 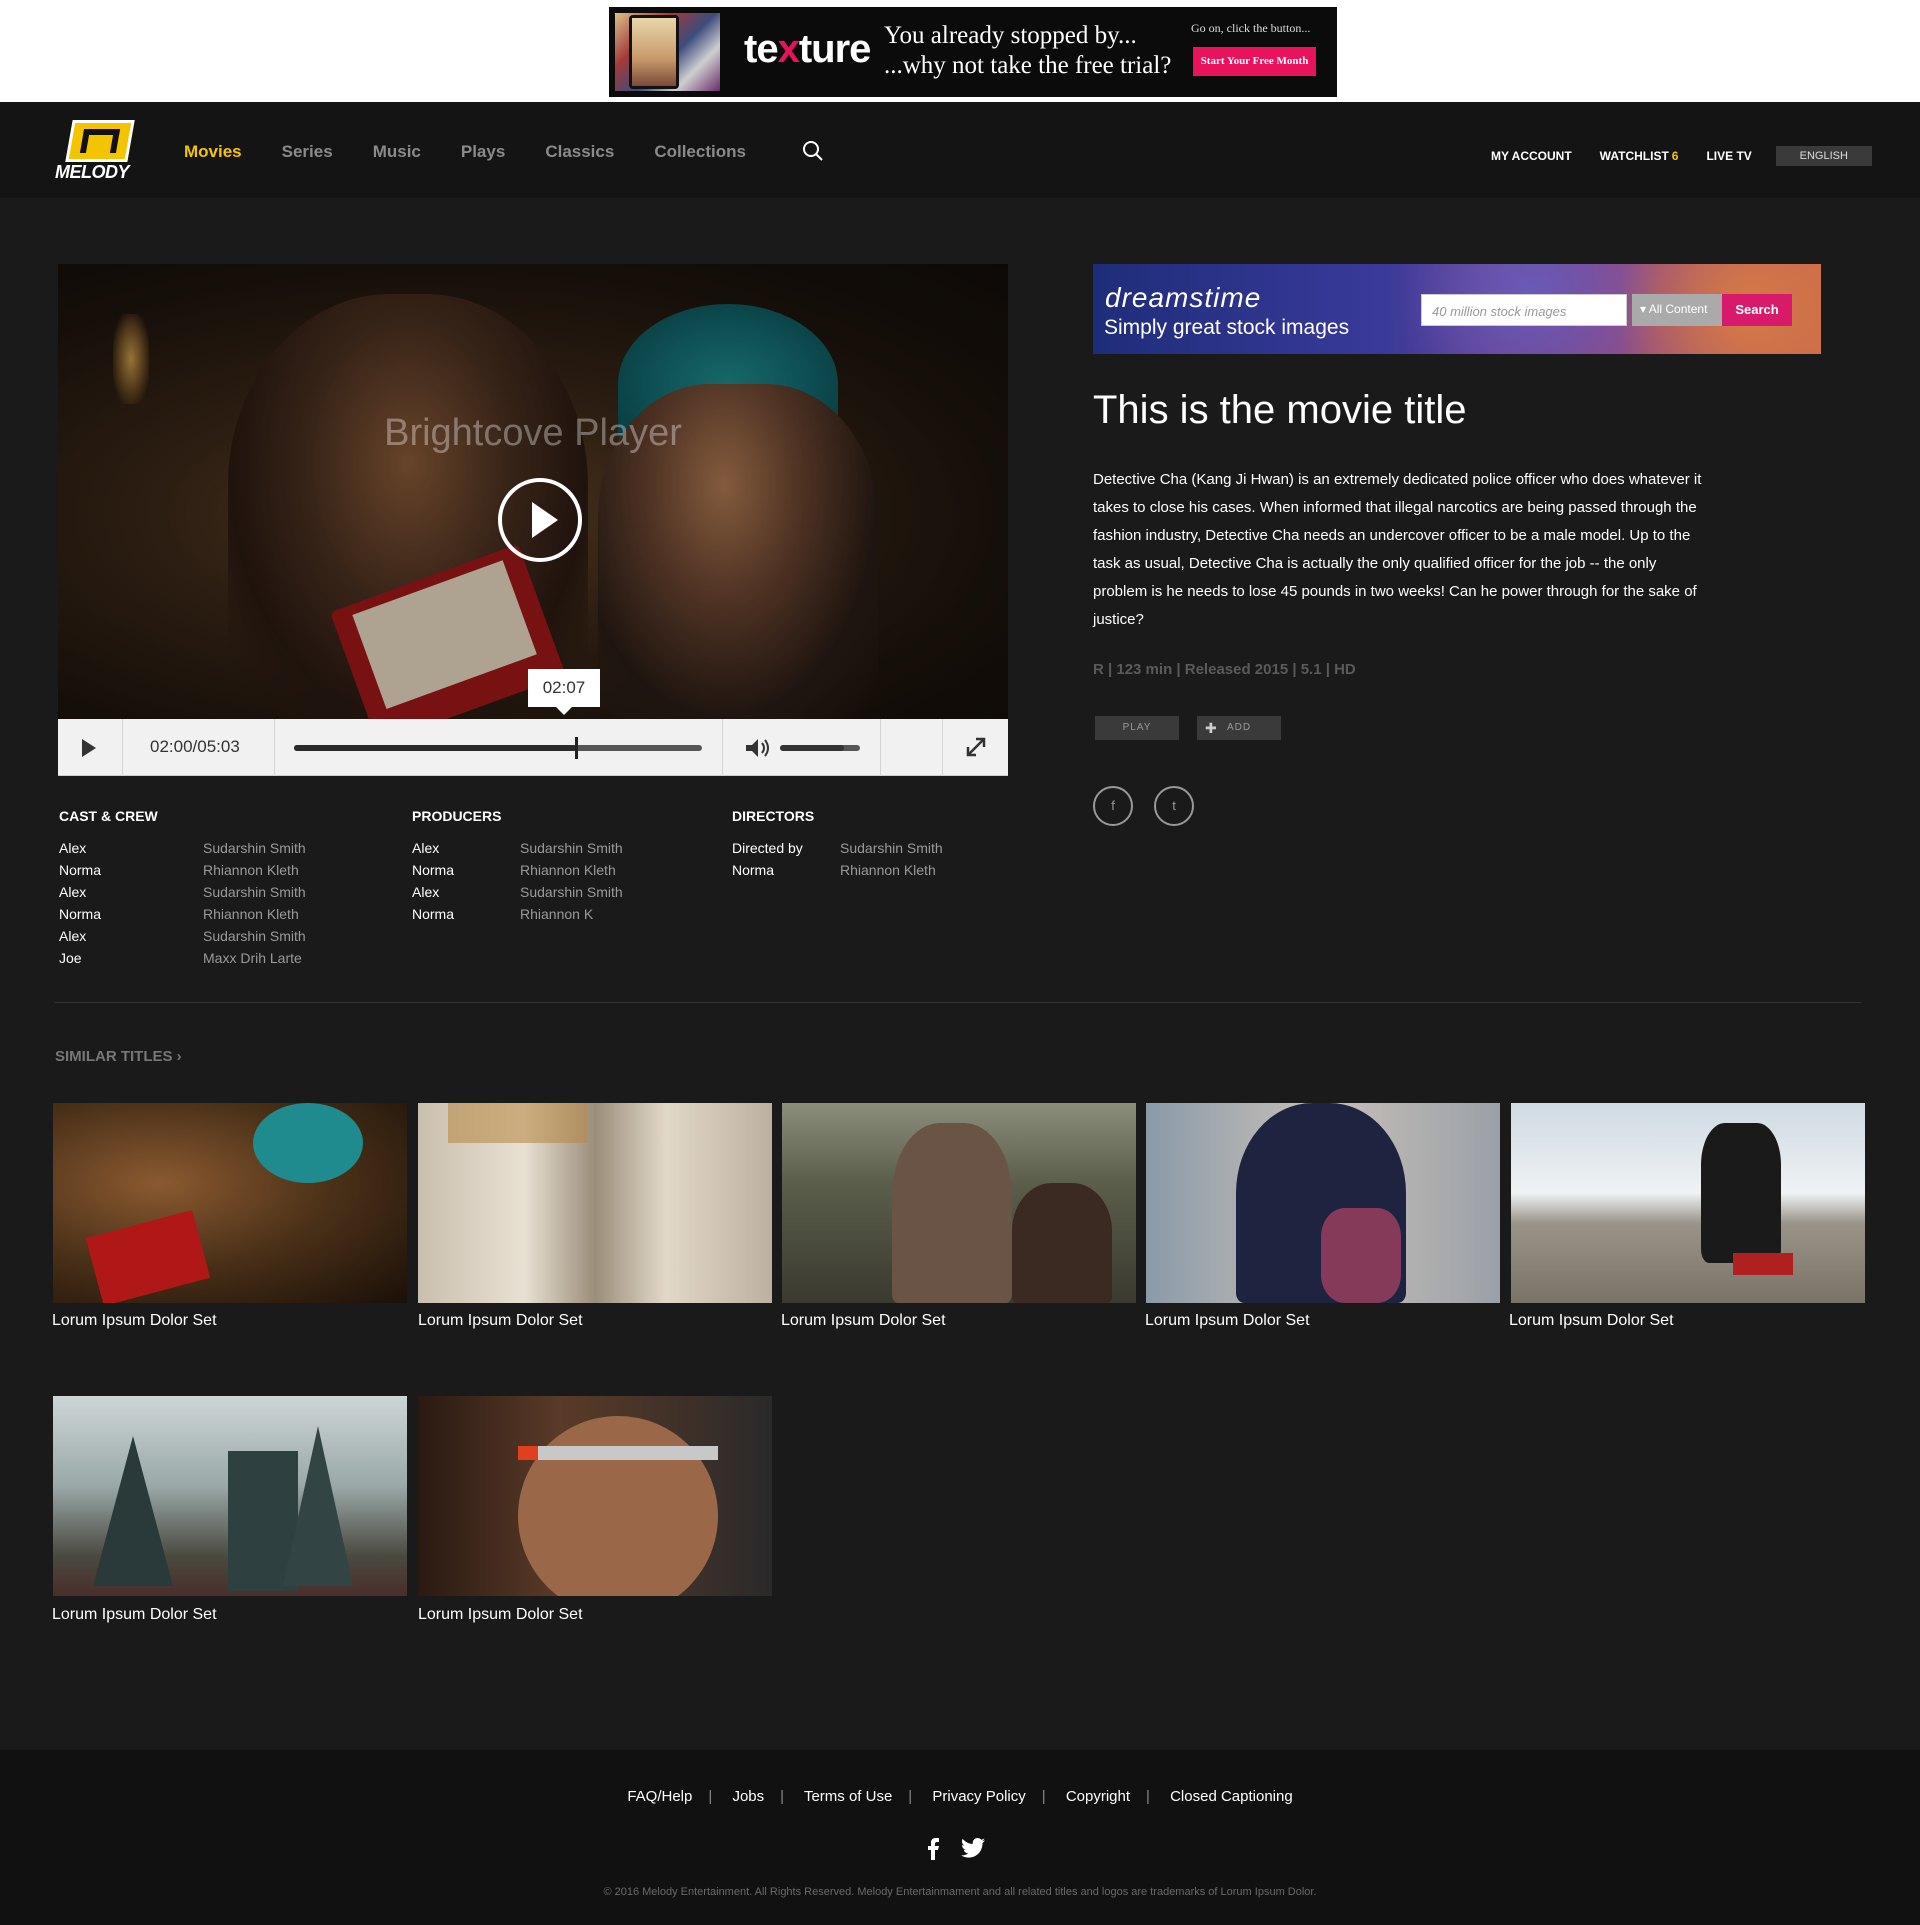 What do you see at coordinates (503, 914) in the screenshot?
I see `credit-row: Norma Rhiannon K` at bounding box center [503, 914].